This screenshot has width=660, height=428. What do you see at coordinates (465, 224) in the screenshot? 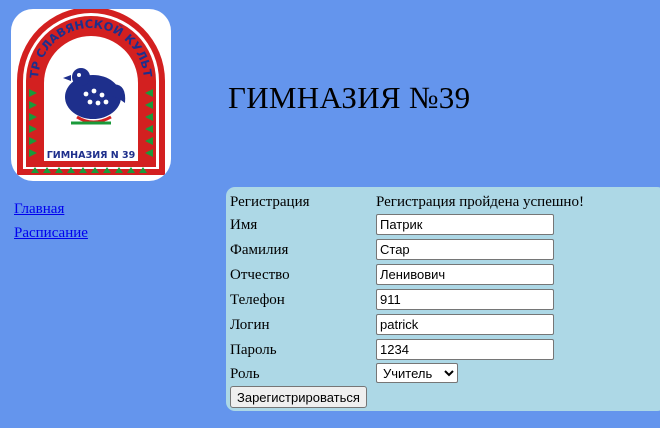
I see `first-name-input` at bounding box center [465, 224].